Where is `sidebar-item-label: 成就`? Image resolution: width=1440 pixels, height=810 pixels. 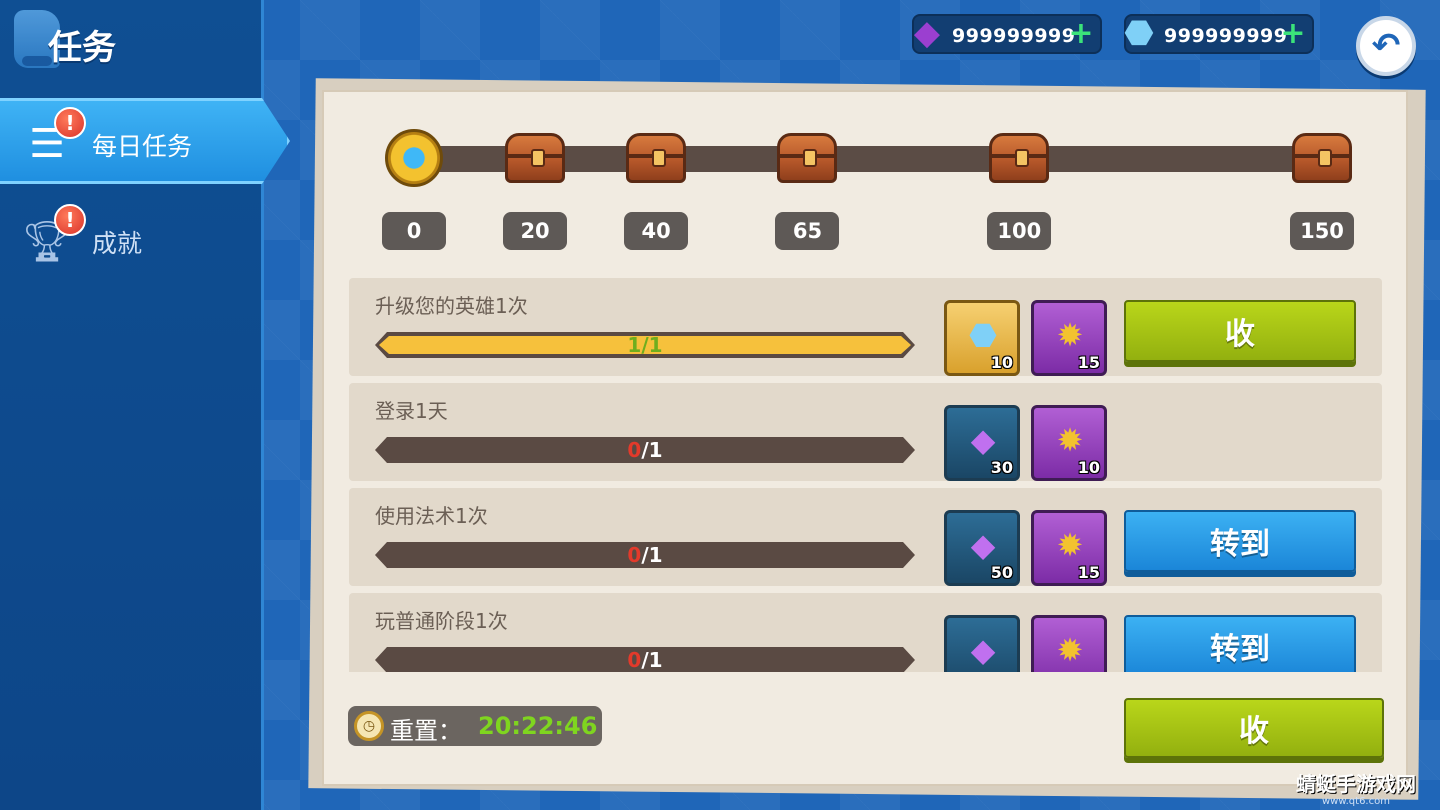
sidebar-item-label: 成就 is located at coordinates (117, 243).